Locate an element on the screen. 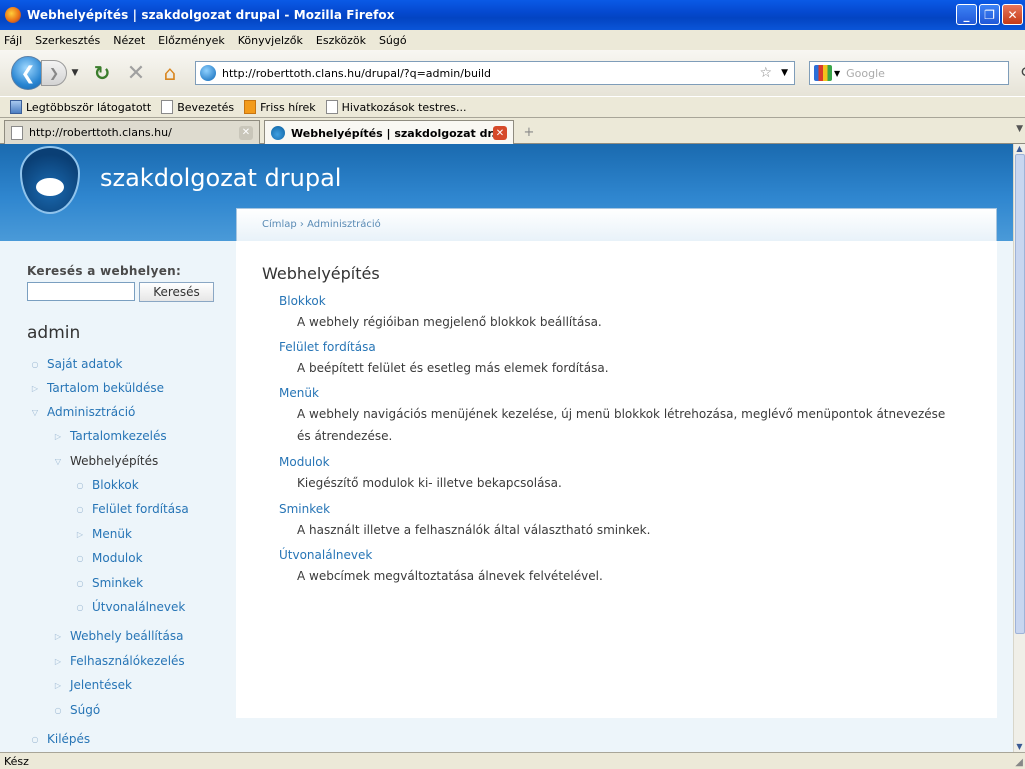 This screenshot has width=1025, height=769. tab-home: http://roberttoth.clans.hu/ ✕ is located at coordinates (132, 132).